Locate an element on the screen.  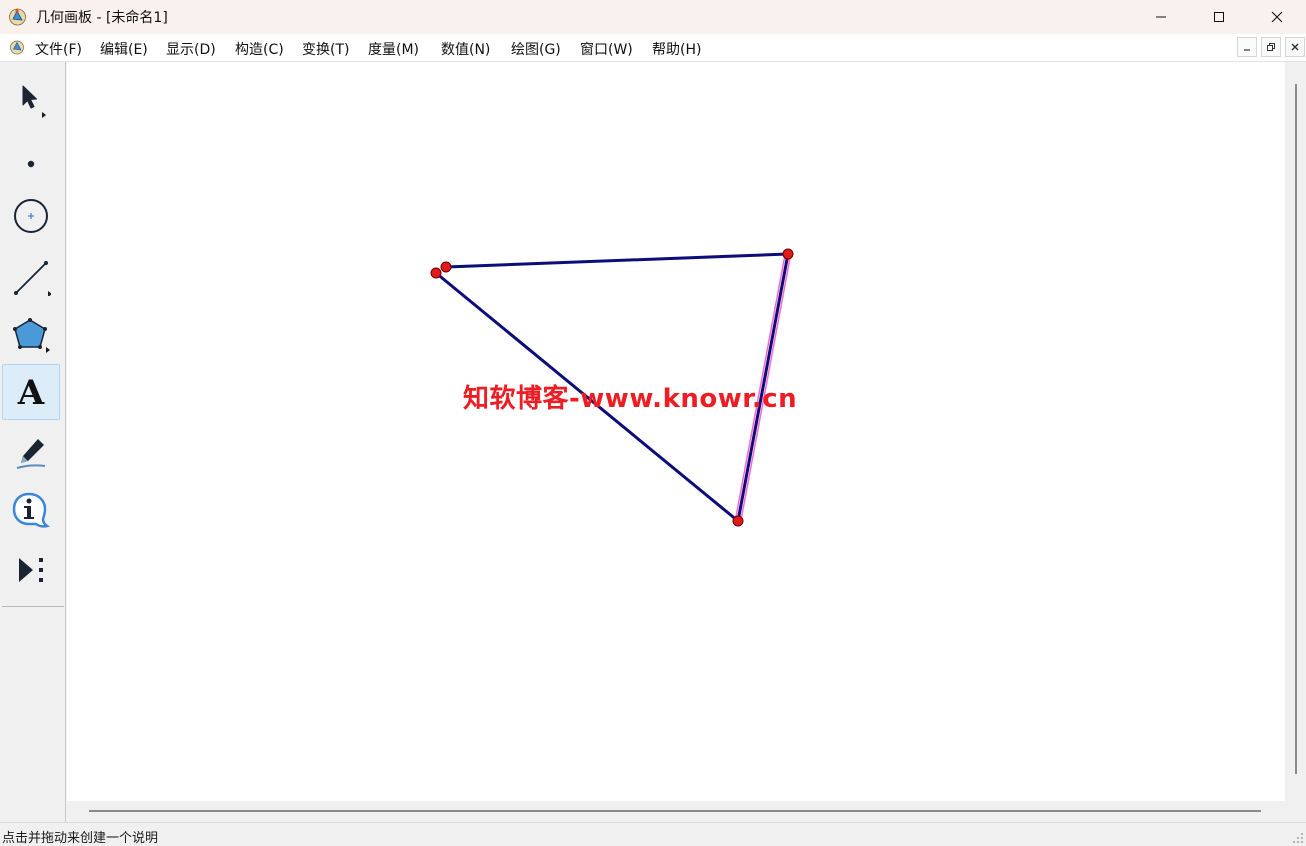
arrow-select-tool is located at coordinates (31, 98).